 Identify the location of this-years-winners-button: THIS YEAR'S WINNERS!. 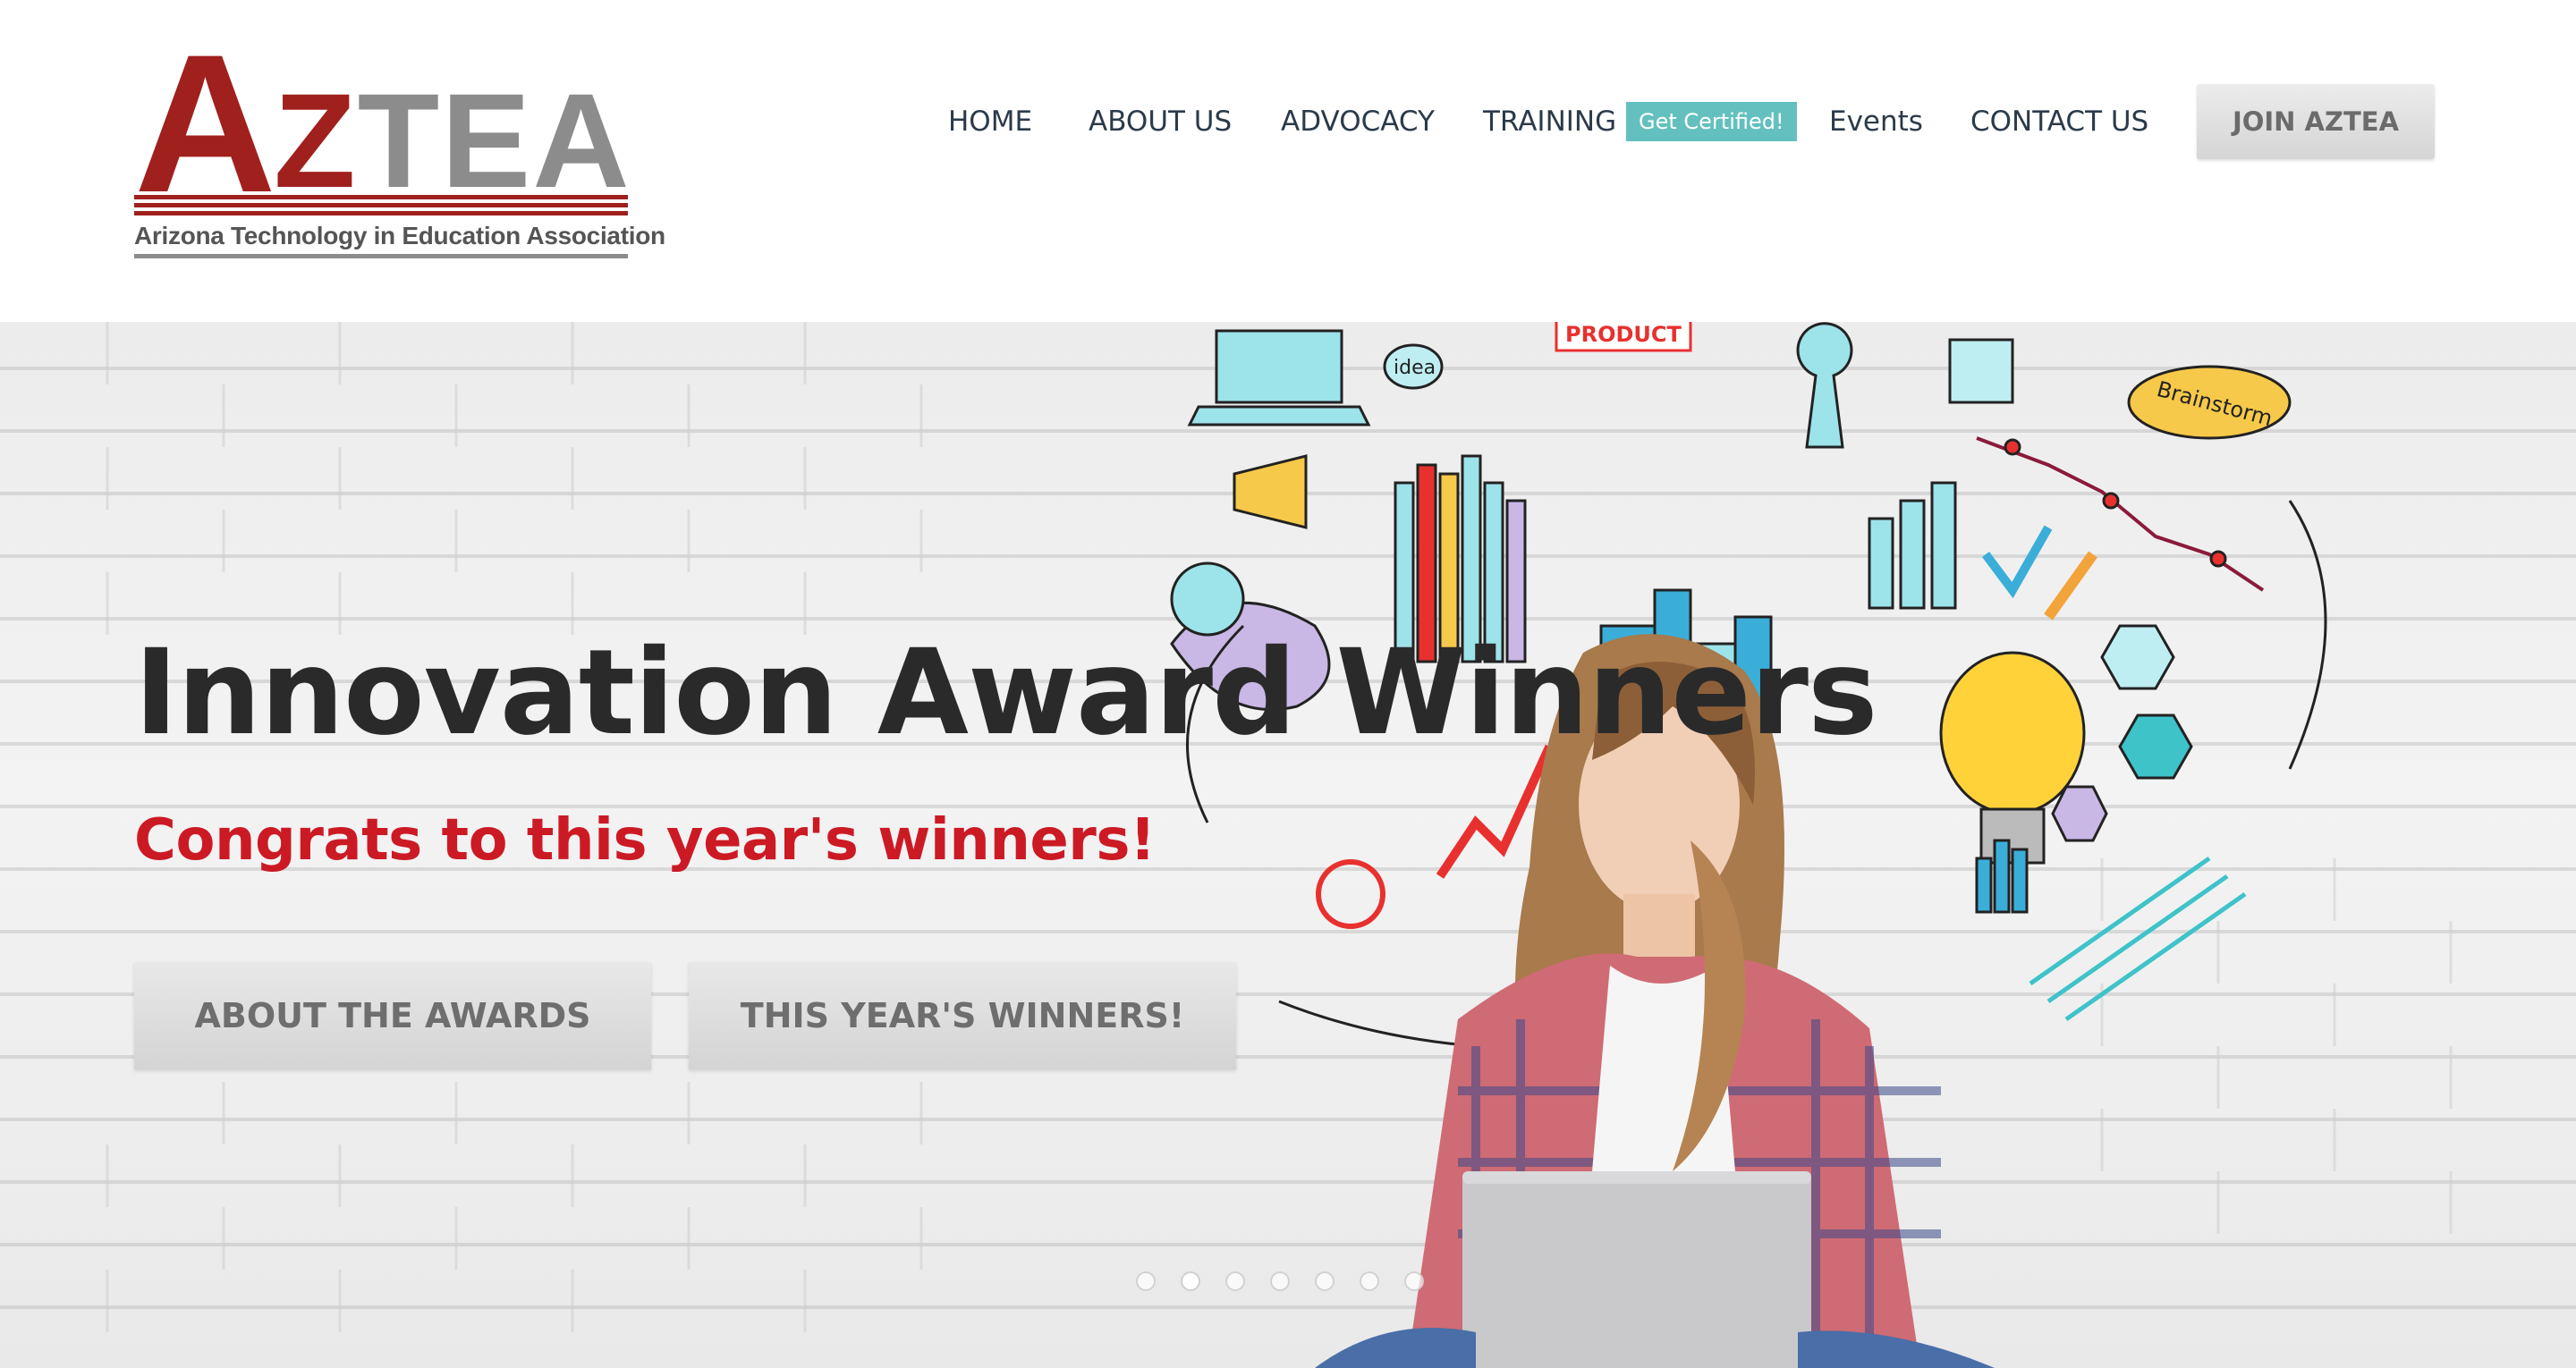
(962, 1016).